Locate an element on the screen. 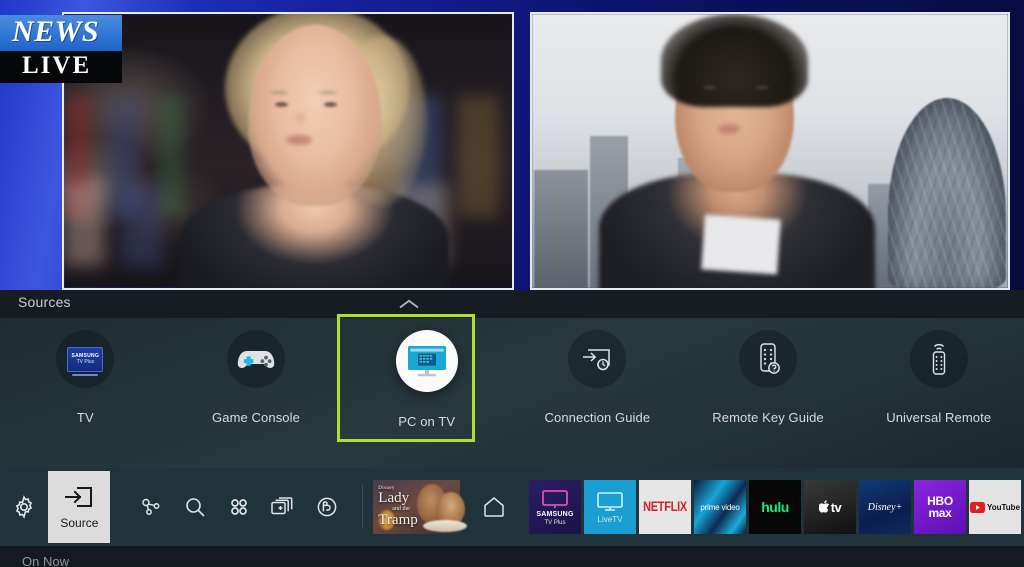 This screenshot has height=567, width=1024. remote-key-guide-icon is located at coordinates (770, 358).